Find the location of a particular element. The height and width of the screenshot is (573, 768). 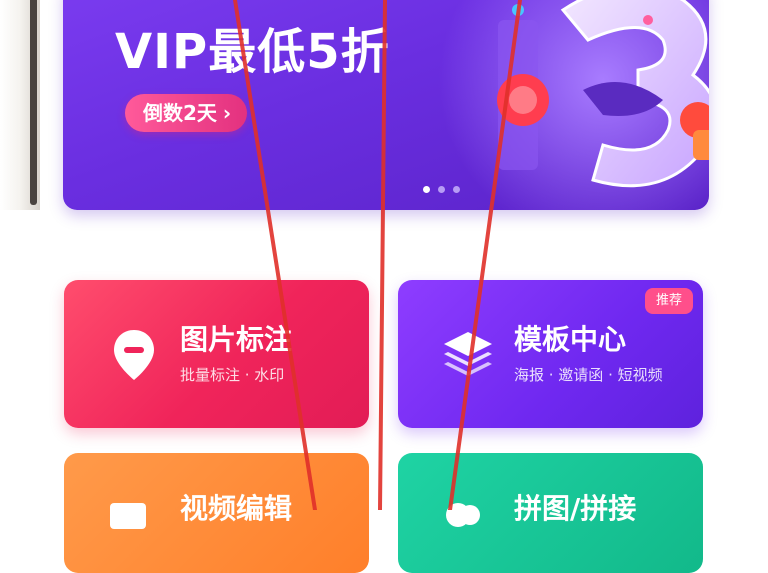

card-title: 图片标注 is located at coordinates (236, 339).